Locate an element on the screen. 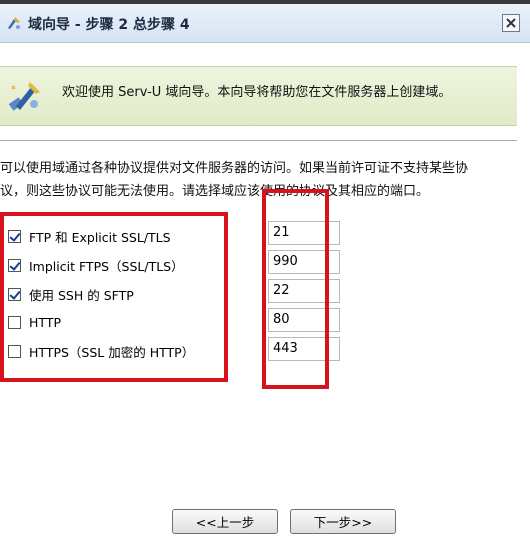  banner-text: 欢迎使用 Serv-U 域向导。本向导将帮助您在文件服务器上创建域。 is located at coordinates (257, 92).